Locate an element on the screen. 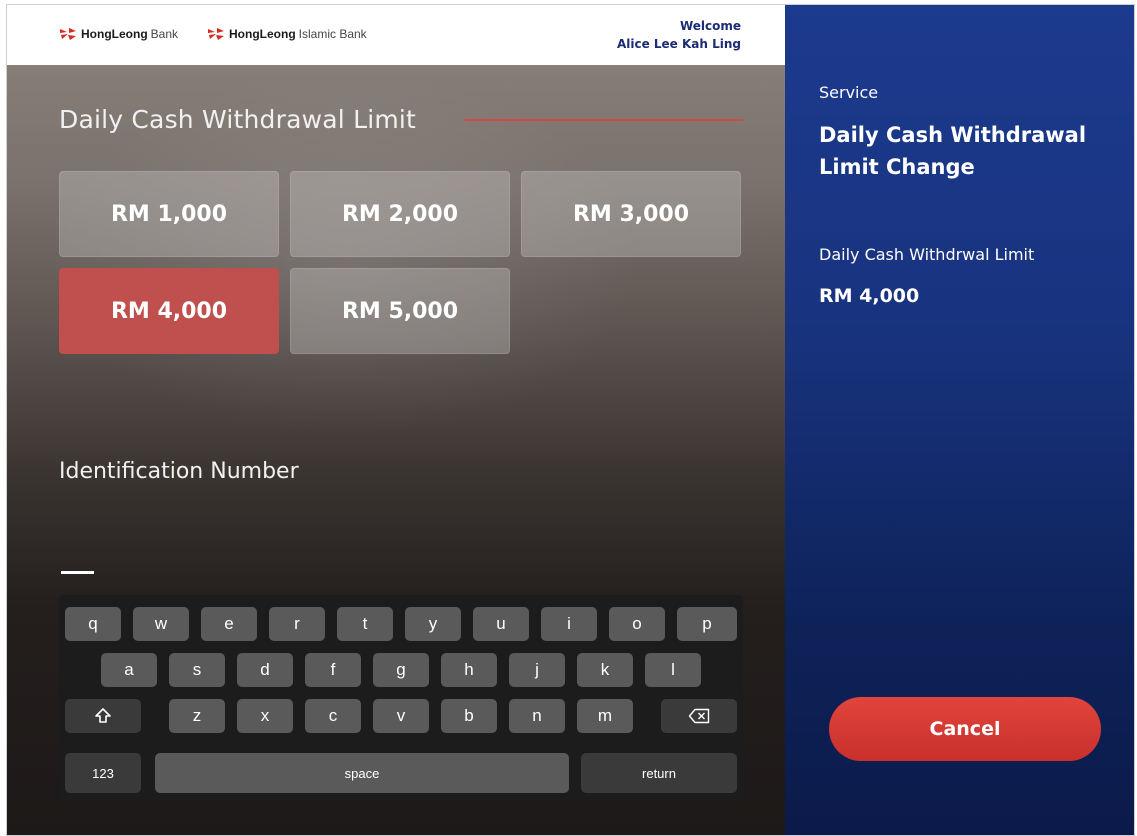 The height and width of the screenshot is (836, 1137). user-name: Alice Lee Kah Ling is located at coordinates (678, 44).